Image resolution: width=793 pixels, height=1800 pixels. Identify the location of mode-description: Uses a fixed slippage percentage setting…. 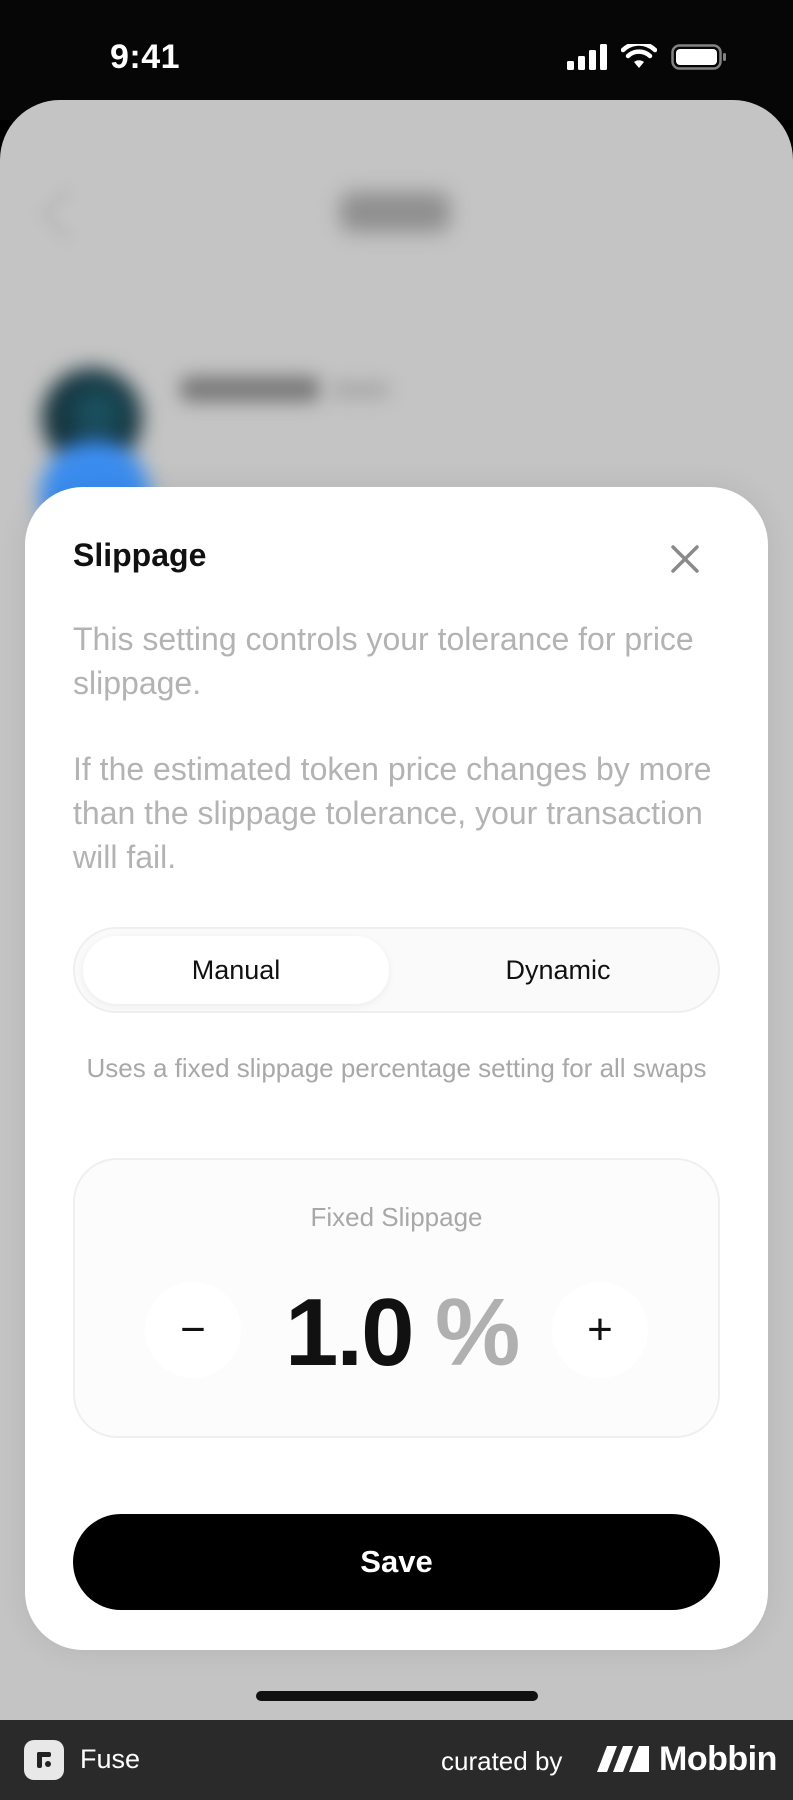
(396, 1068).